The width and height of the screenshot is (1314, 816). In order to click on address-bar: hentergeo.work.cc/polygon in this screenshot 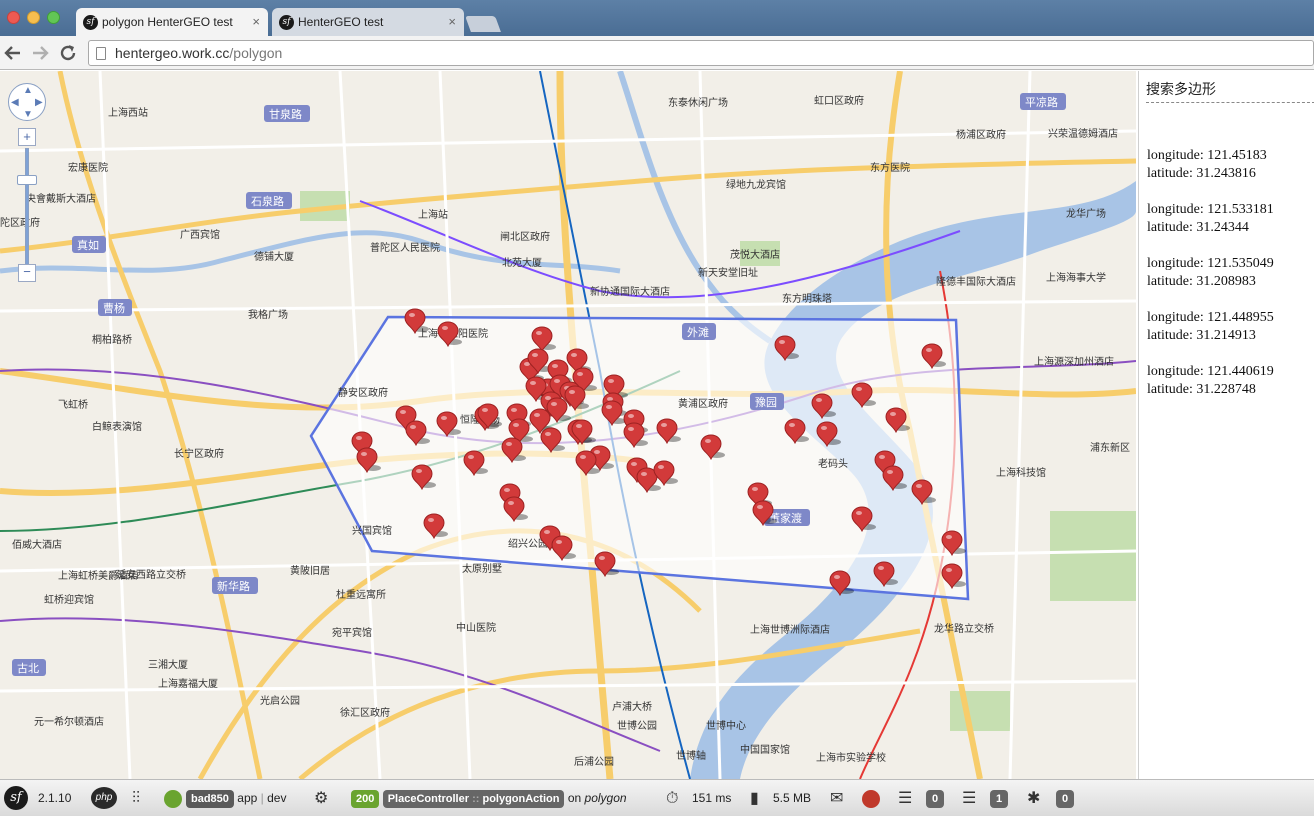, I will do `click(701, 53)`.